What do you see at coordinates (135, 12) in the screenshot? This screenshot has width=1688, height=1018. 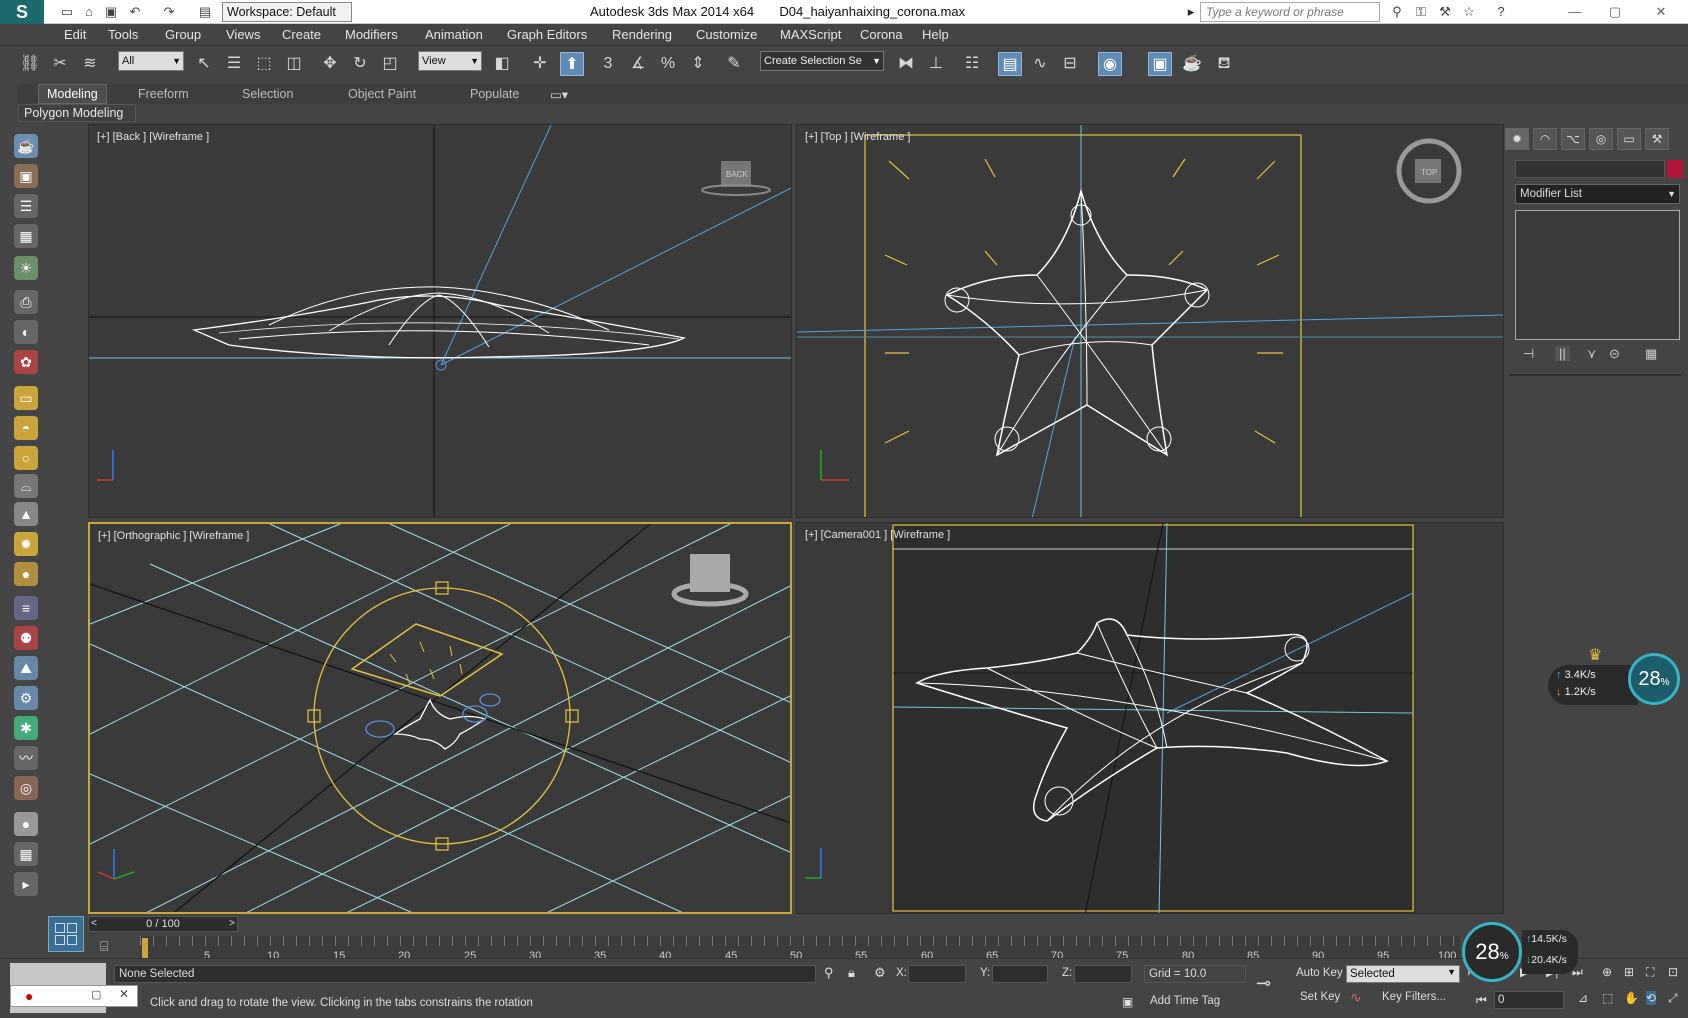 I see `undo-icon: ↶` at bounding box center [135, 12].